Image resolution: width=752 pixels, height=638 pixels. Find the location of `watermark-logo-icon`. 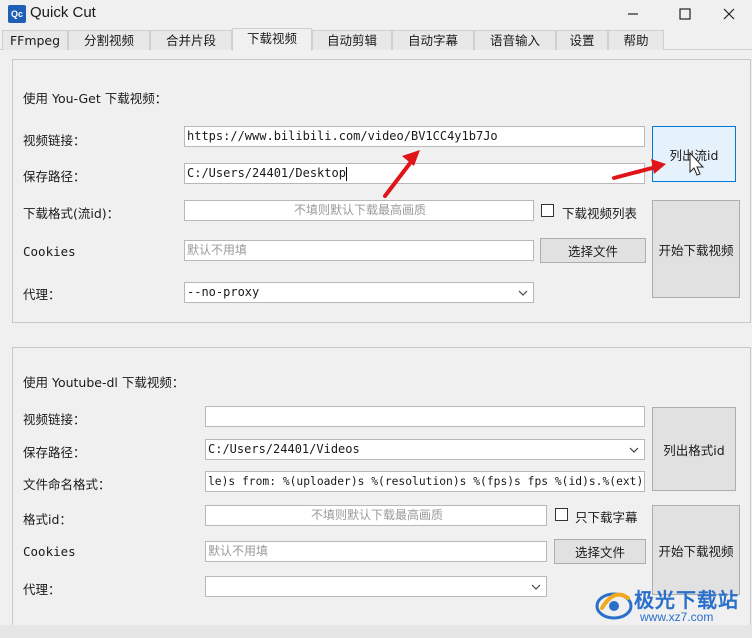

watermark-logo-icon is located at coordinates (614, 606).